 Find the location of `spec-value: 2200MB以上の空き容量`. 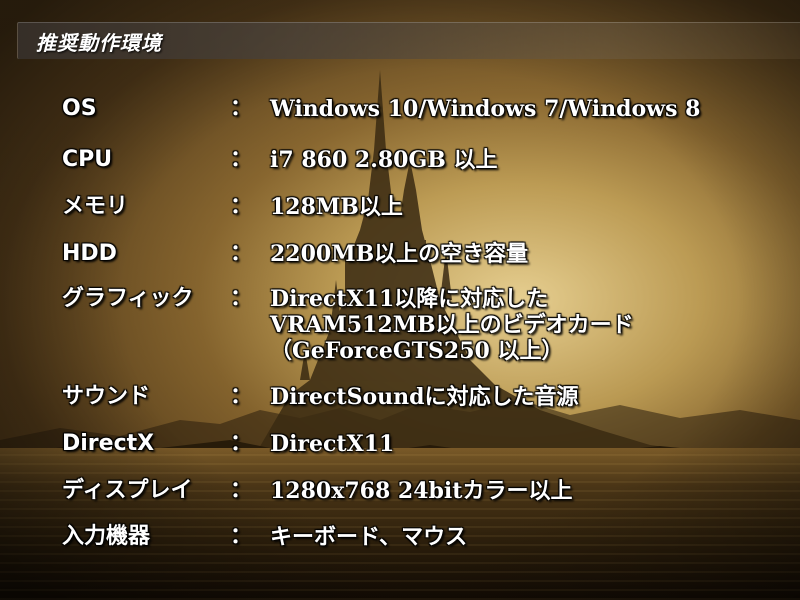

spec-value: 2200MB以上の空き容量 is located at coordinates (399, 254).